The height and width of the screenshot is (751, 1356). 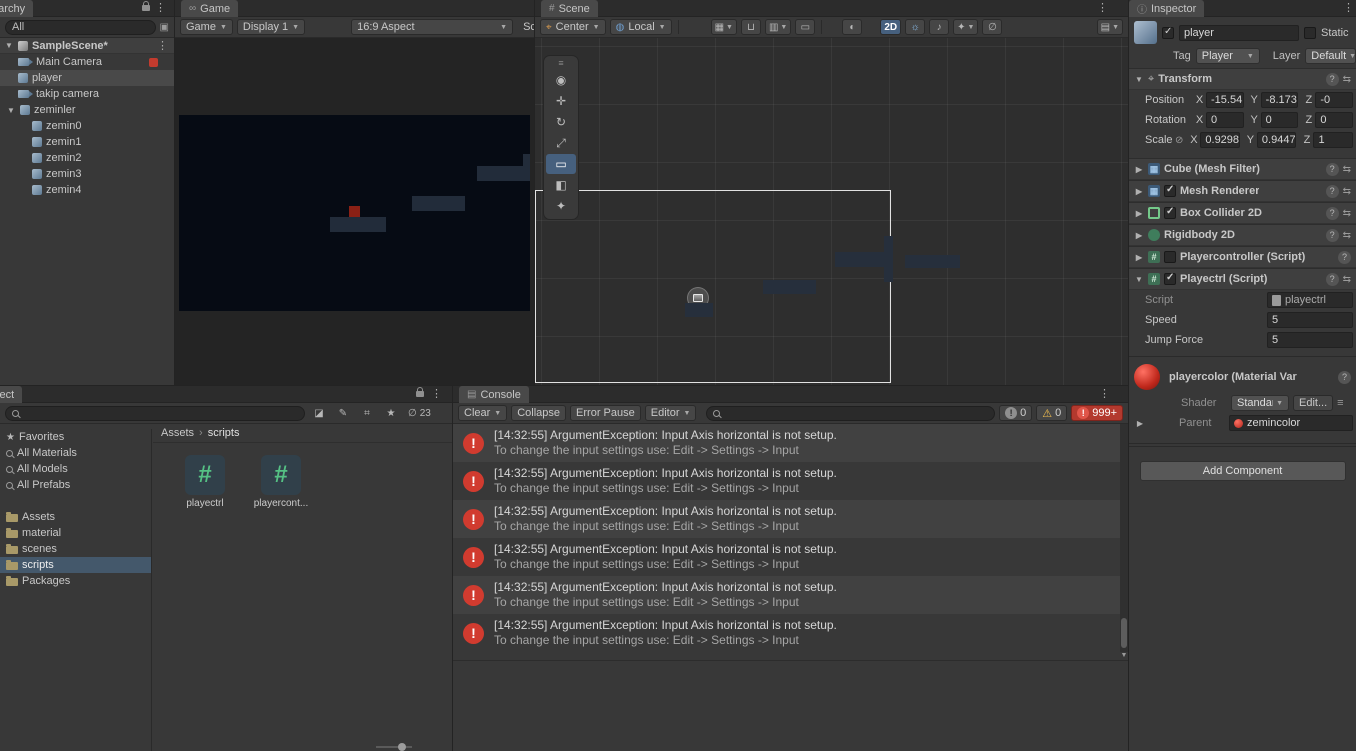 What do you see at coordinates (1016, 413) in the screenshot?
I see `info-count-toggle: ! 0` at bounding box center [1016, 413].